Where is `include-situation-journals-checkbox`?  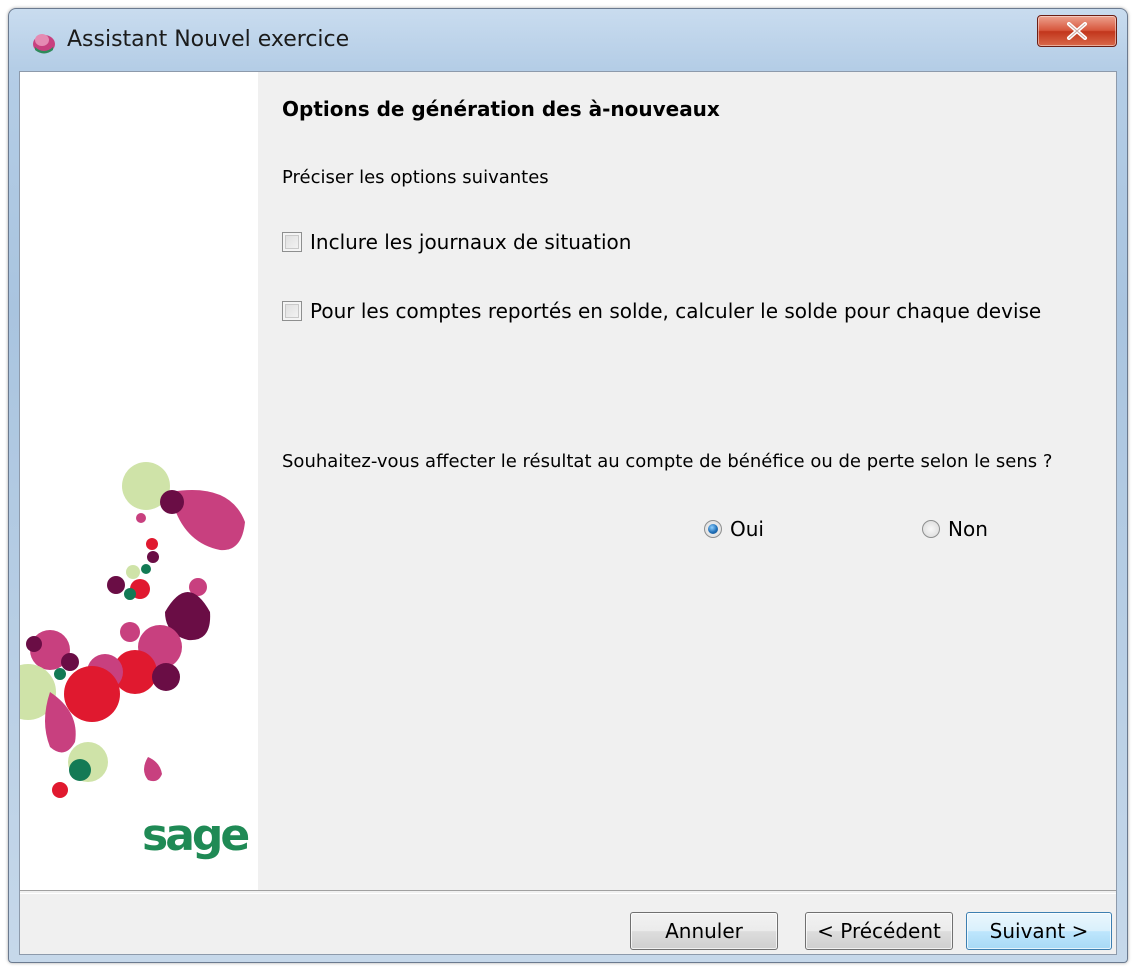 include-situation-journals-checkbox is located at coordinates (292, 242).